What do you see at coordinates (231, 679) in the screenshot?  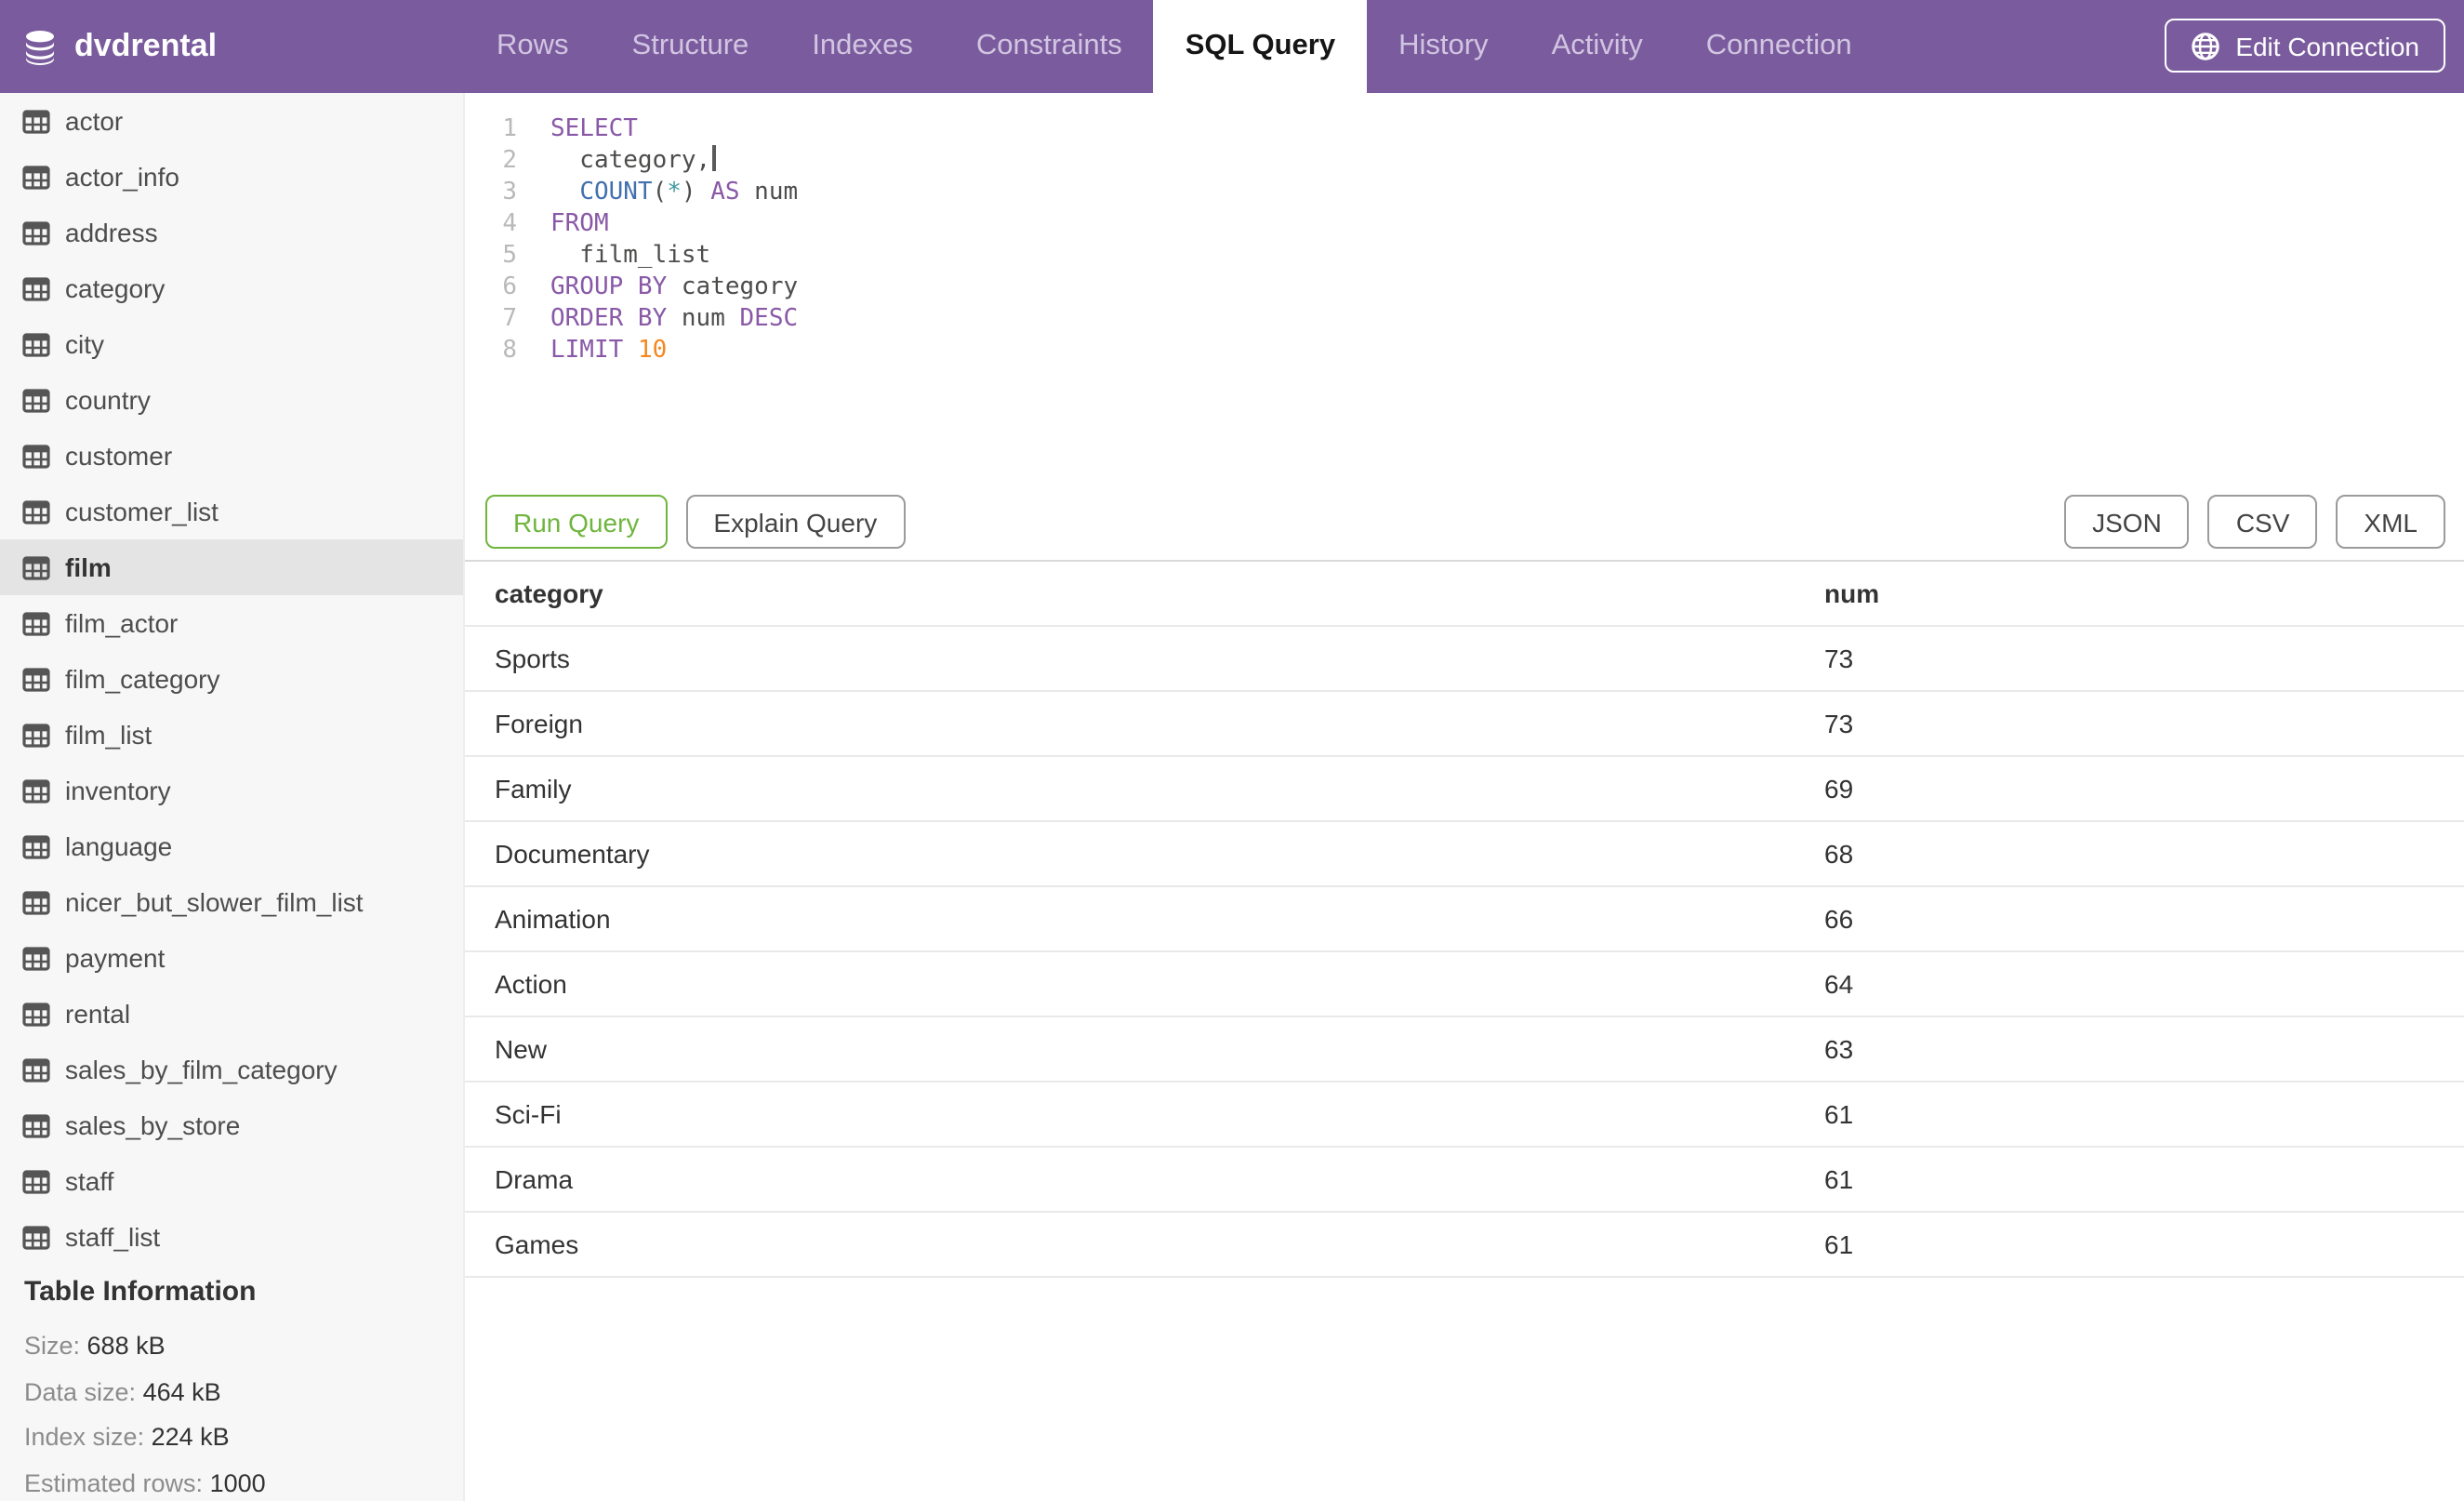 I see `sidebar-item-film-category: film_category` at bounding box center [231, 679].